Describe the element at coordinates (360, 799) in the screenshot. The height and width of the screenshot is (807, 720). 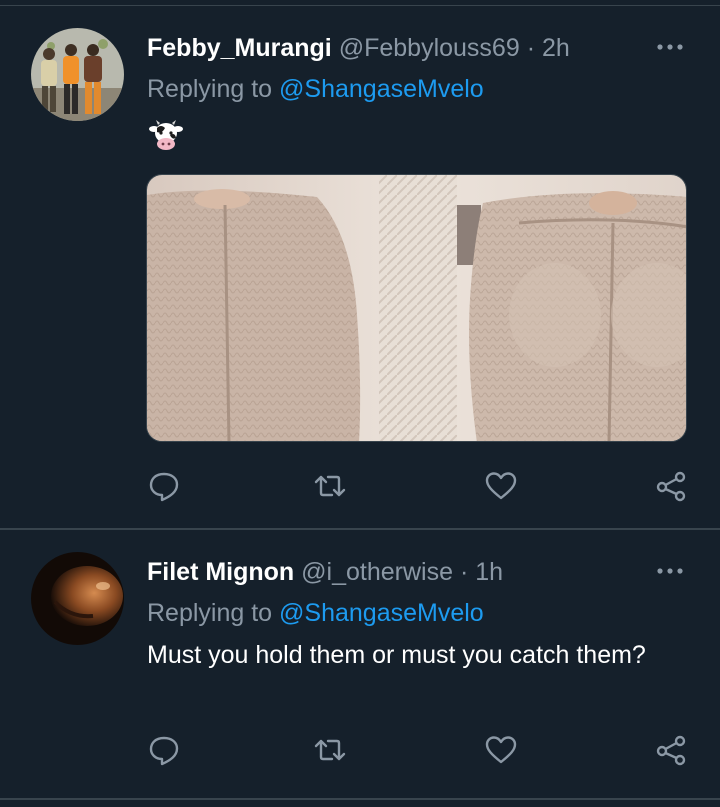
I see `tweet-divider` at that location.